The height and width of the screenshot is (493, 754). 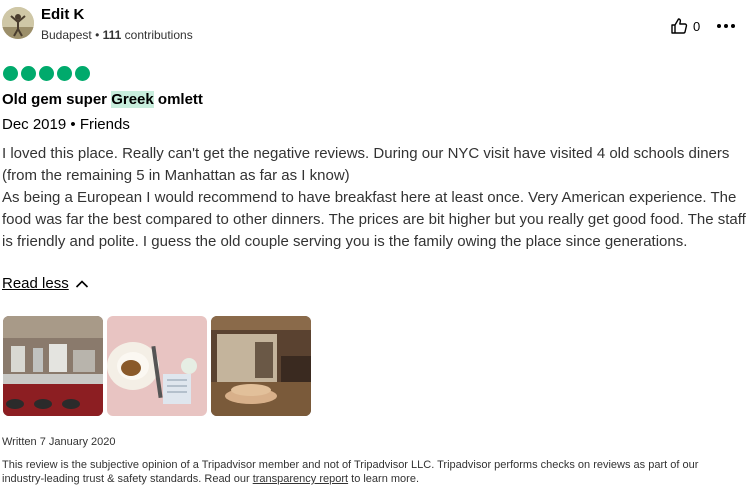 I want to click on review-title-start: Old gem super, so click(x=57, y=99).